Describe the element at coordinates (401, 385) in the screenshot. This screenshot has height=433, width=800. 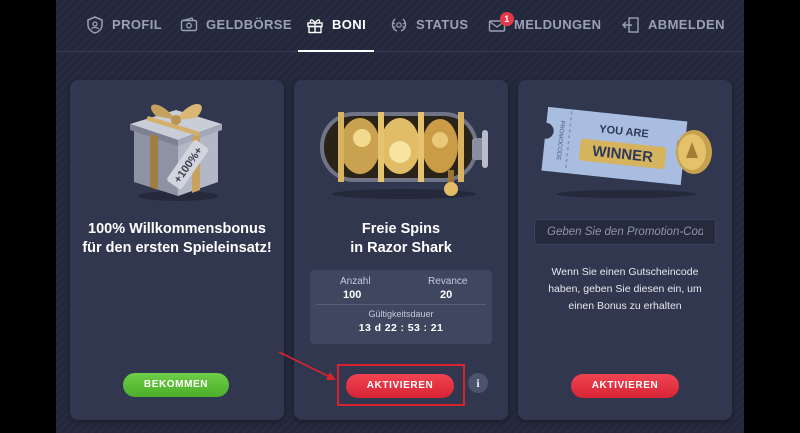
I see `annotation-highlight-box` at that location.